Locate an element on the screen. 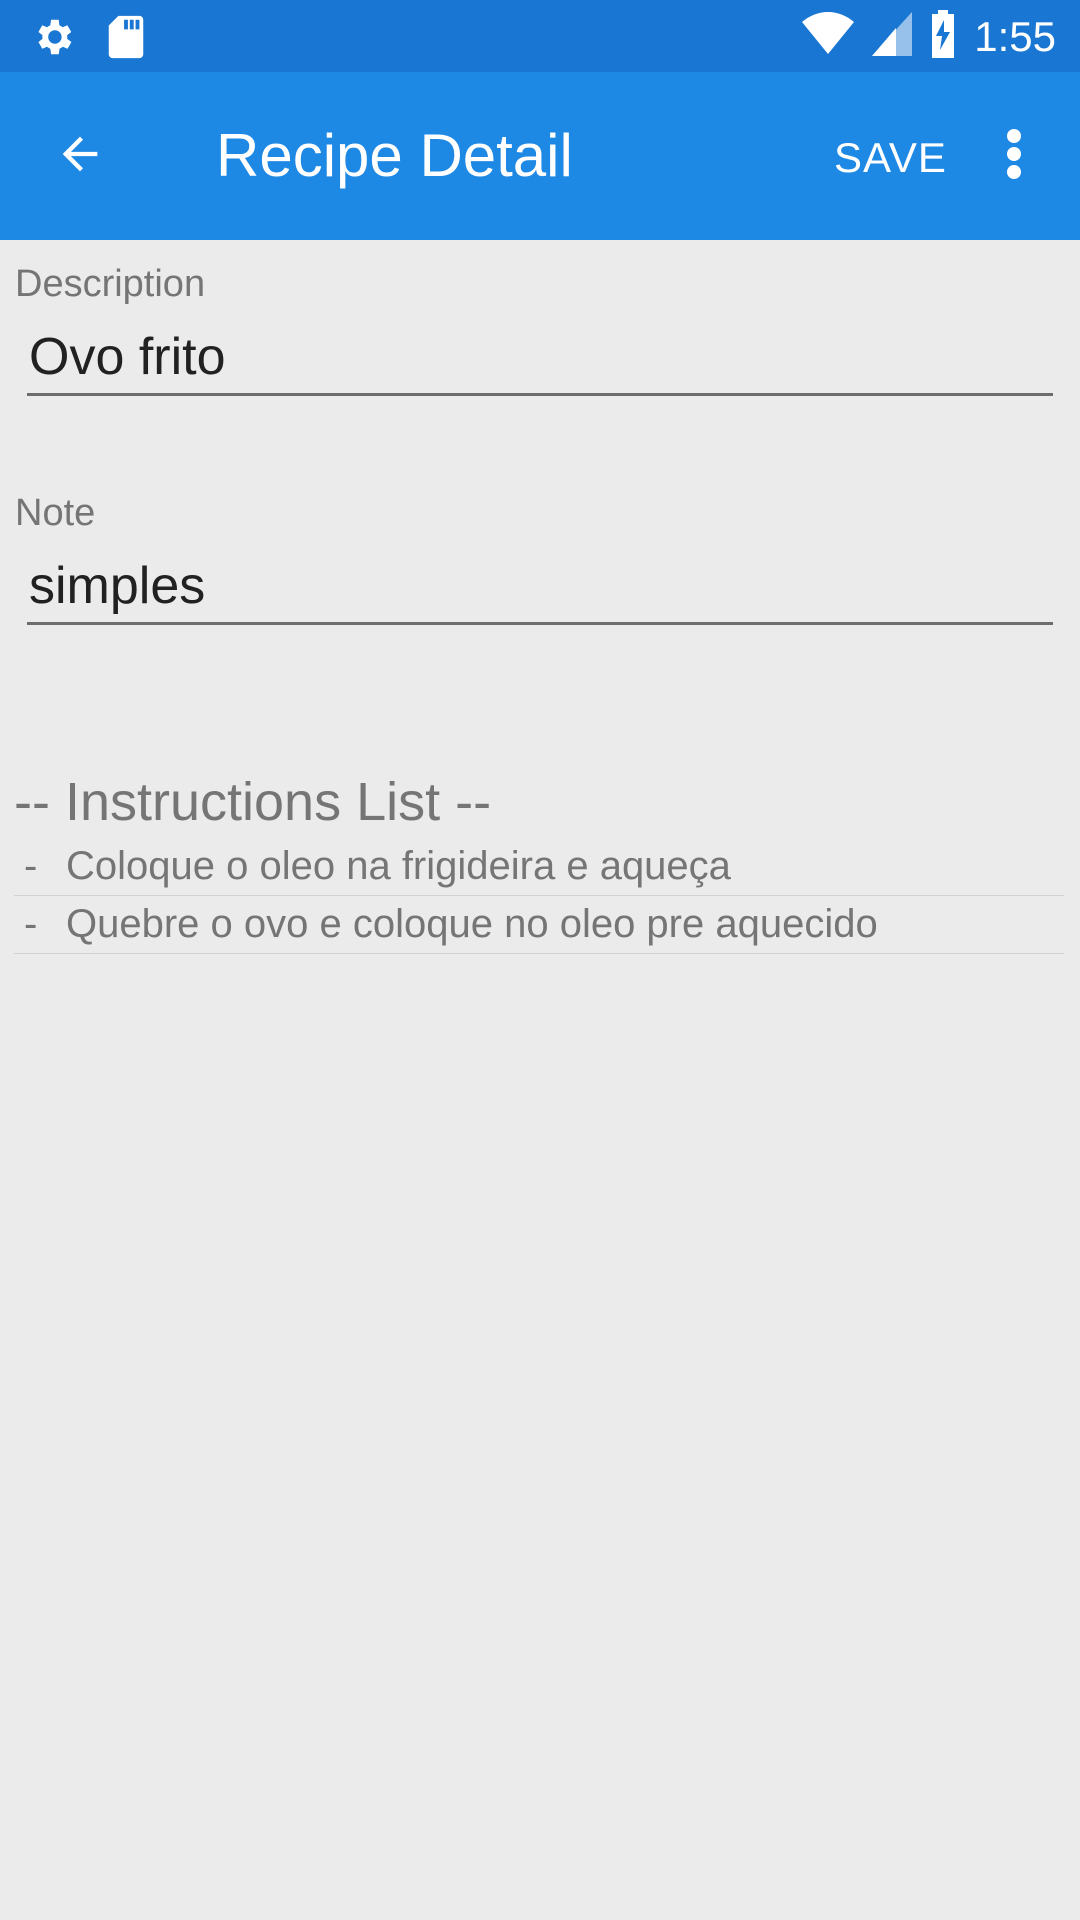  battery-charging-icon is located at coordinates (943, 36).